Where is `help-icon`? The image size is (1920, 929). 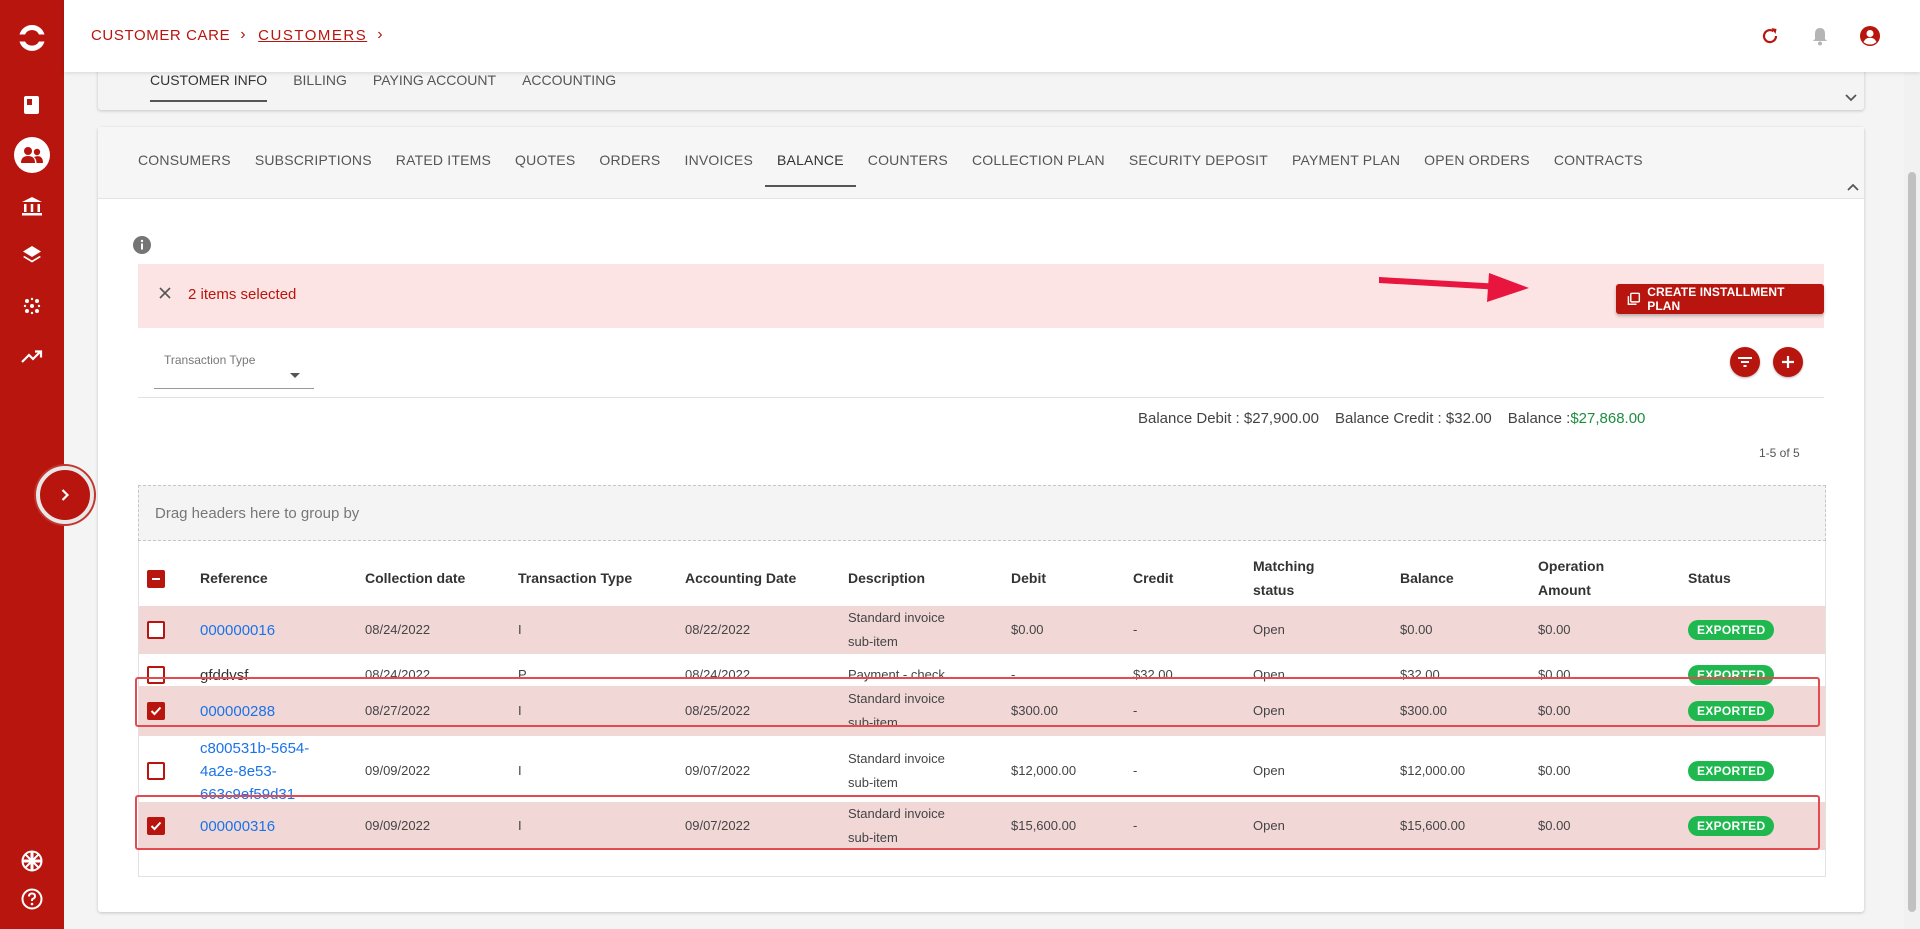
help-icon is located at coordinates (32, 899).